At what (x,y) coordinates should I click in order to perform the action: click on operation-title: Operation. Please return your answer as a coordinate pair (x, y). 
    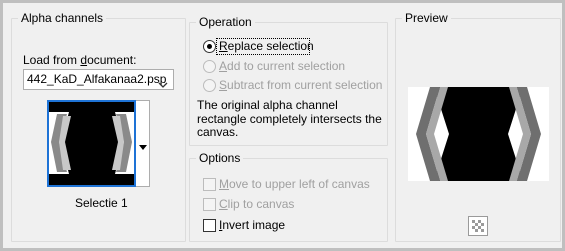
    Looking at the image, I should click on (225, 22).